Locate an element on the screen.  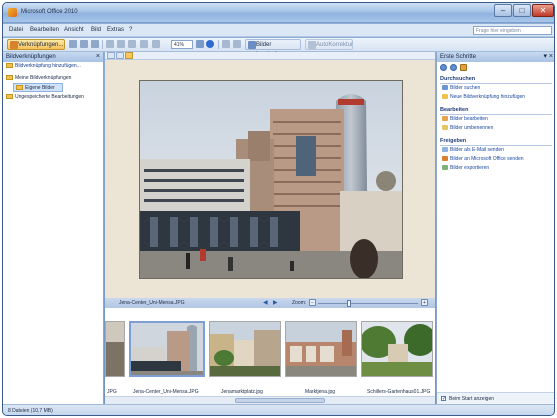
menu-datei: Datei is located at coordinates (16, 30).